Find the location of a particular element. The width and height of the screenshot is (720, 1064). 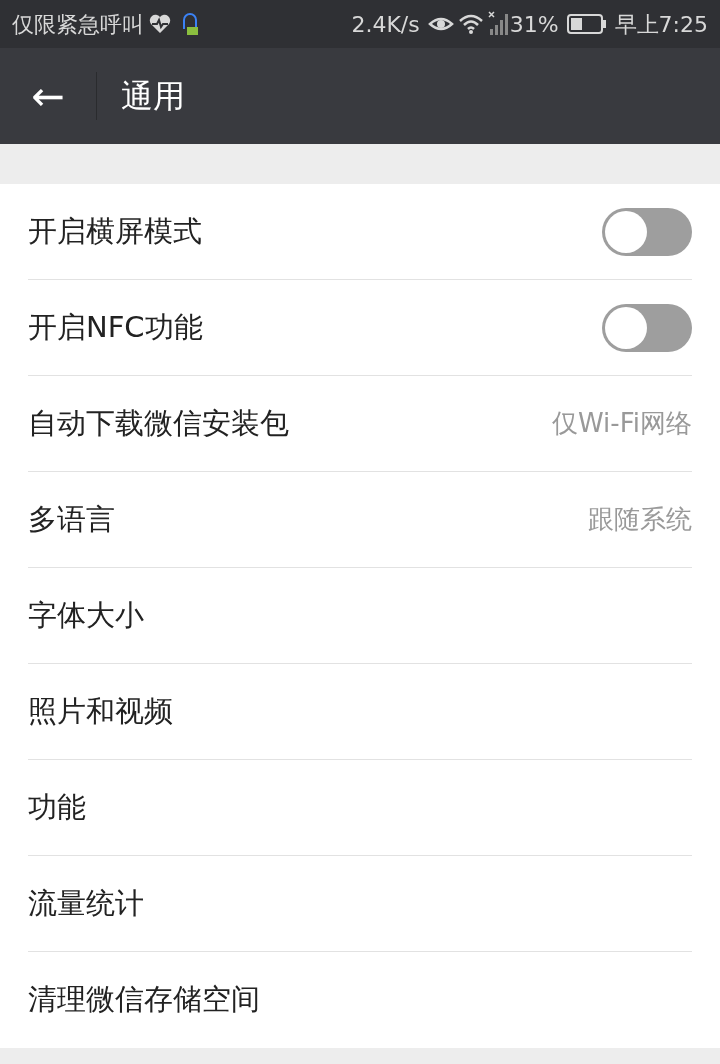

network-speed-text: 2.4K/s is located at coordinates (385, 24).